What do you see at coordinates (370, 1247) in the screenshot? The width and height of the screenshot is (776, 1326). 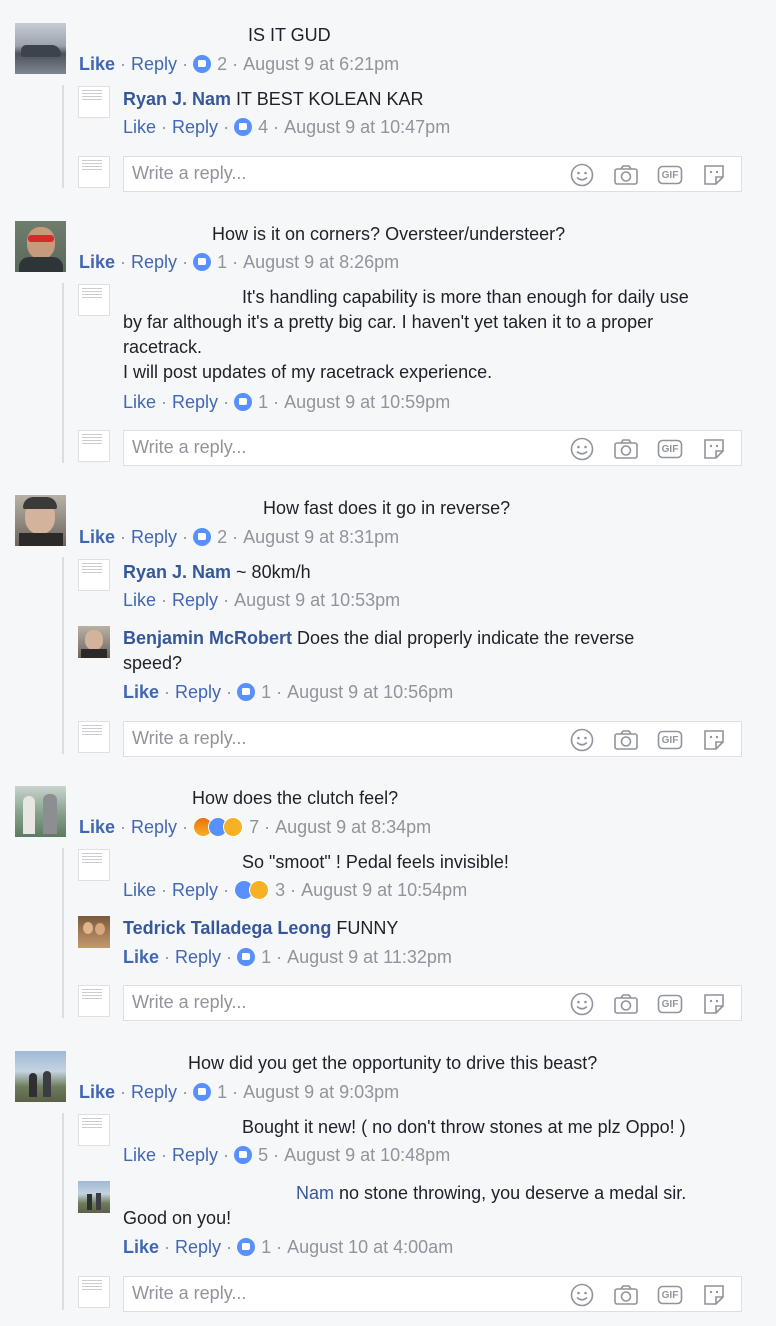 I see `timestamp: August 10 at 4:00am` at bounding box center [370, 1247].